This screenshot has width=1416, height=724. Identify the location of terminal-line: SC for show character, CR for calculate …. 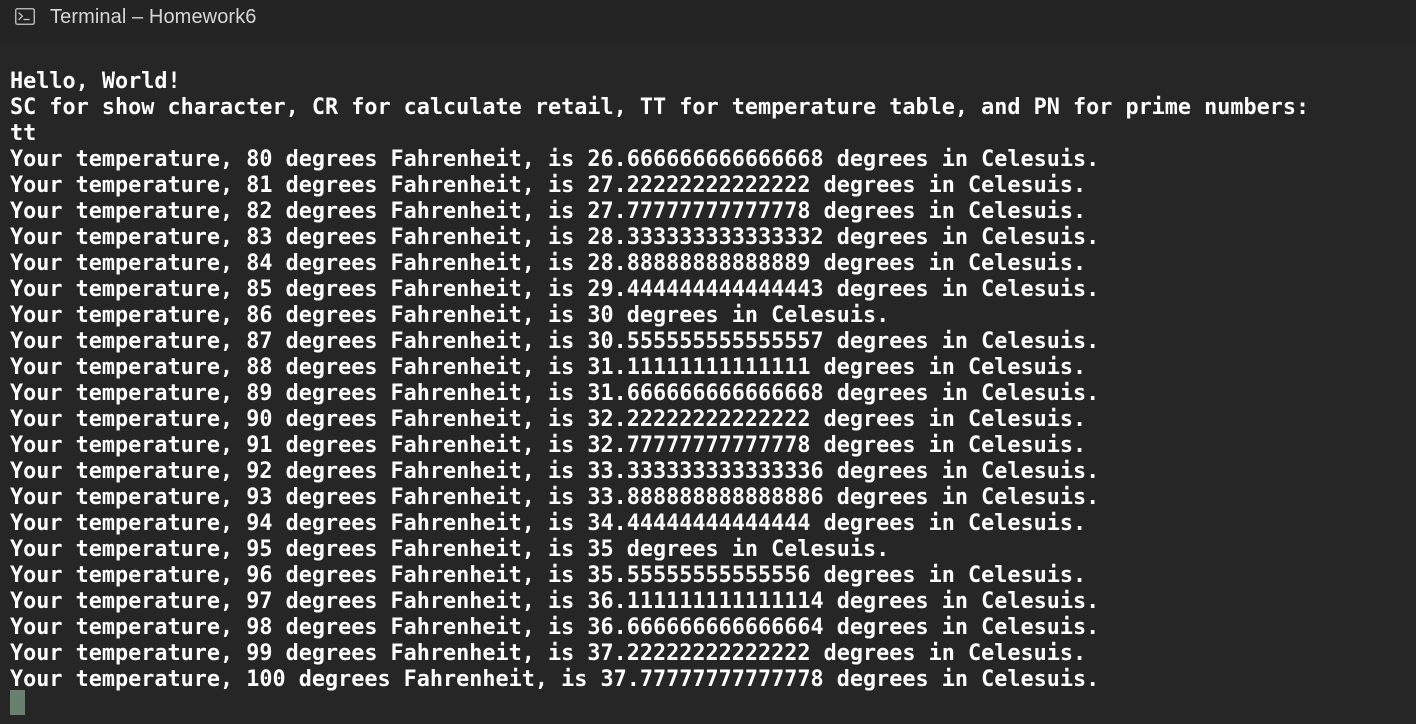
(660, 107).